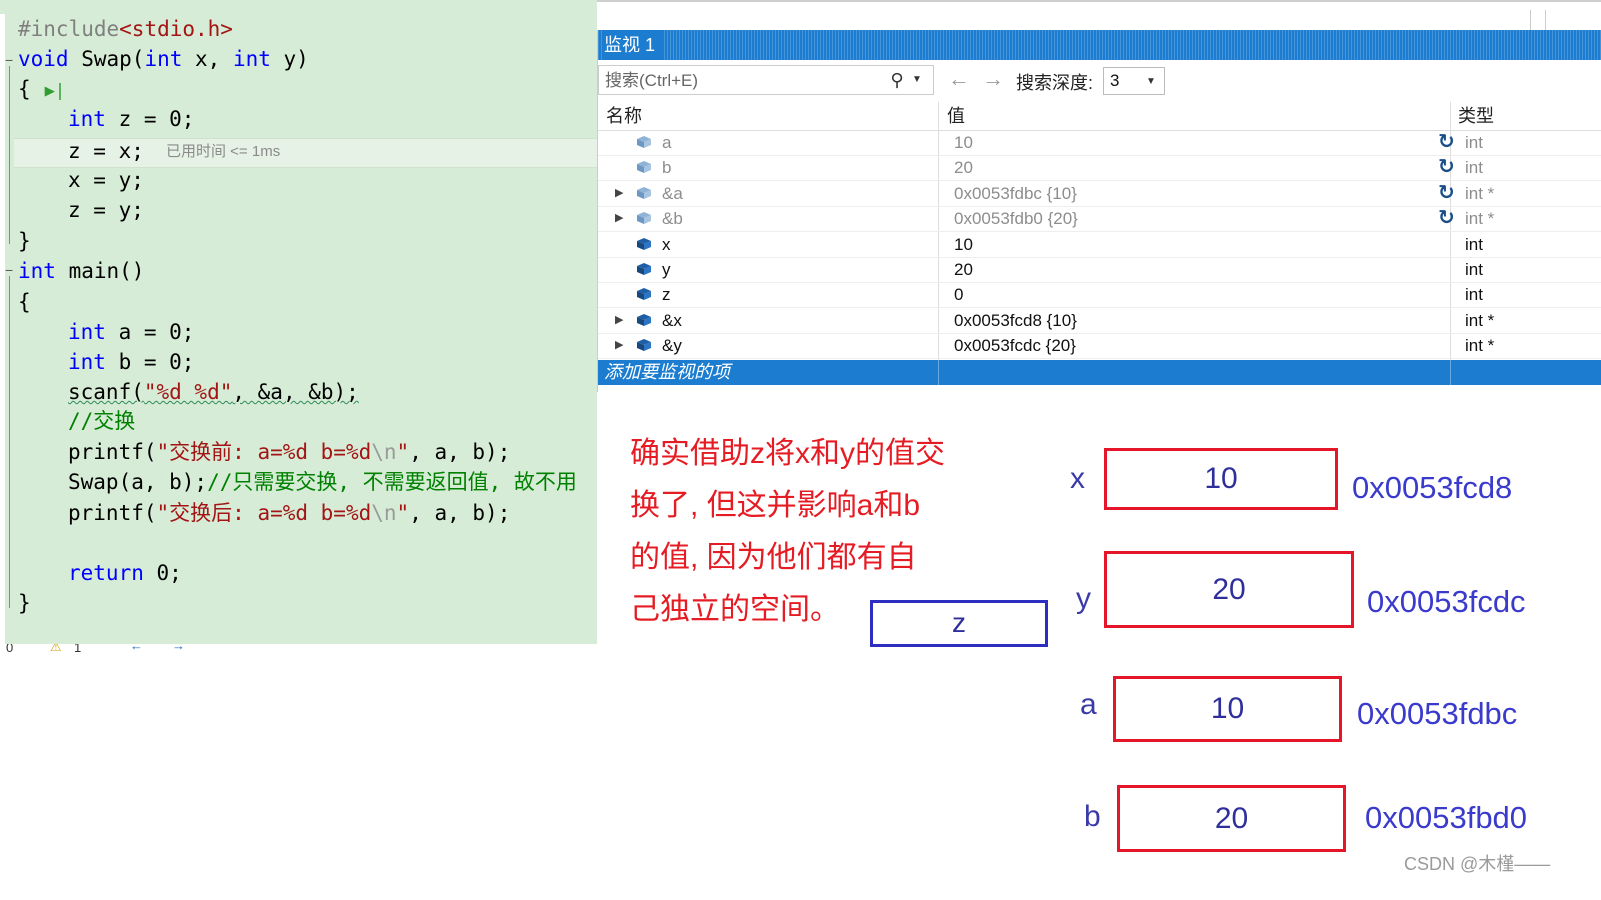  Describe the element at coordinates (1099, 245) in the screenshot. I see `watch-row: x 10 int` at that location.